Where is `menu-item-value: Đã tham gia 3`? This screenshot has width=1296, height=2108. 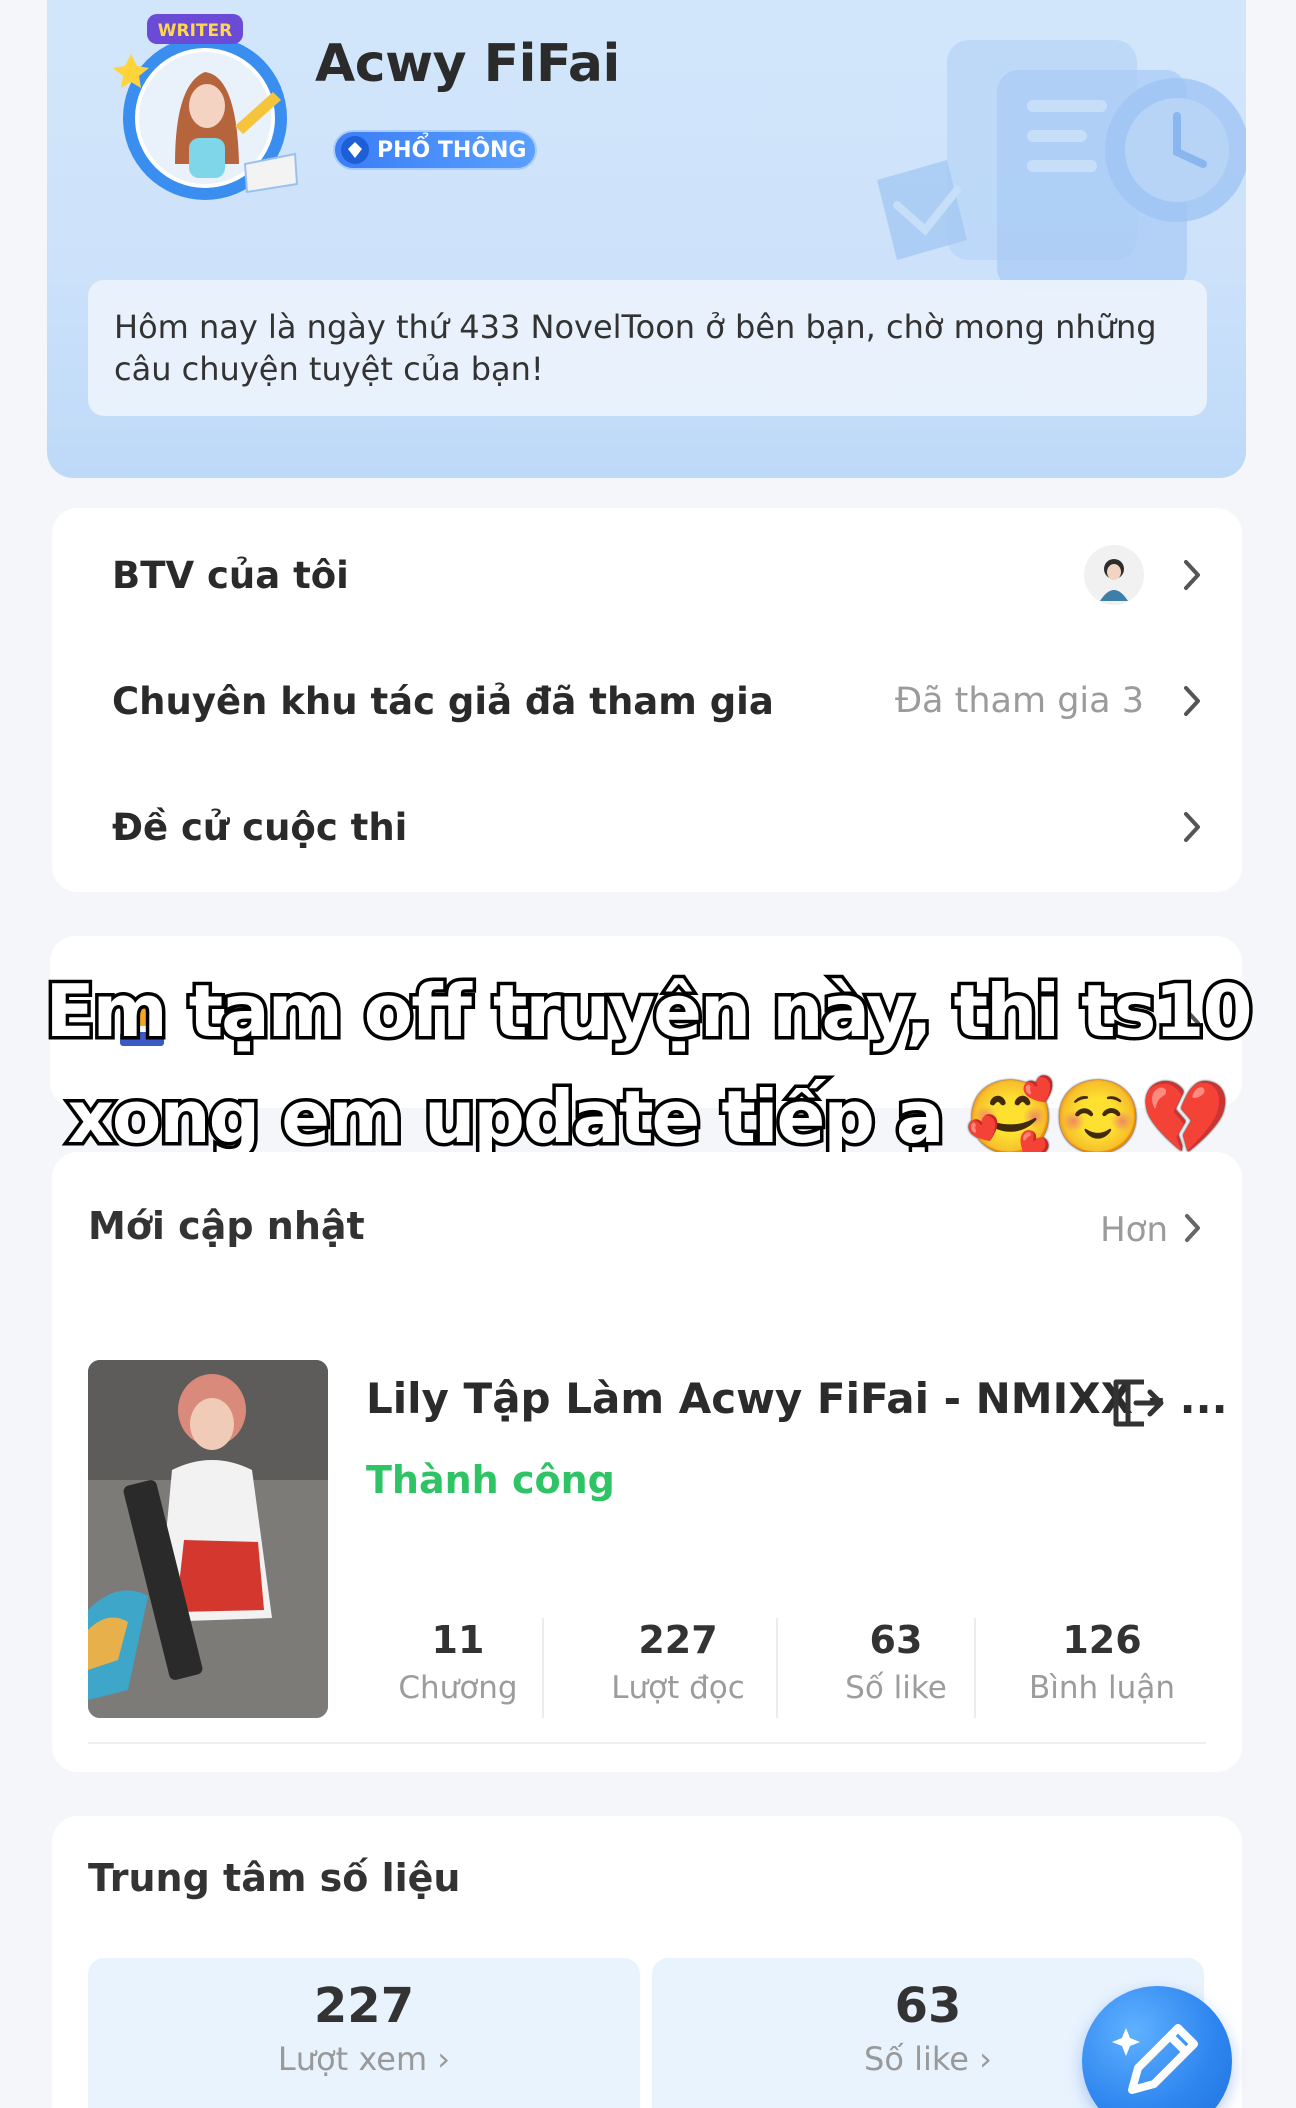
menu-item-value: Đã tham gia 3 is located at coordinates (1019, 701).